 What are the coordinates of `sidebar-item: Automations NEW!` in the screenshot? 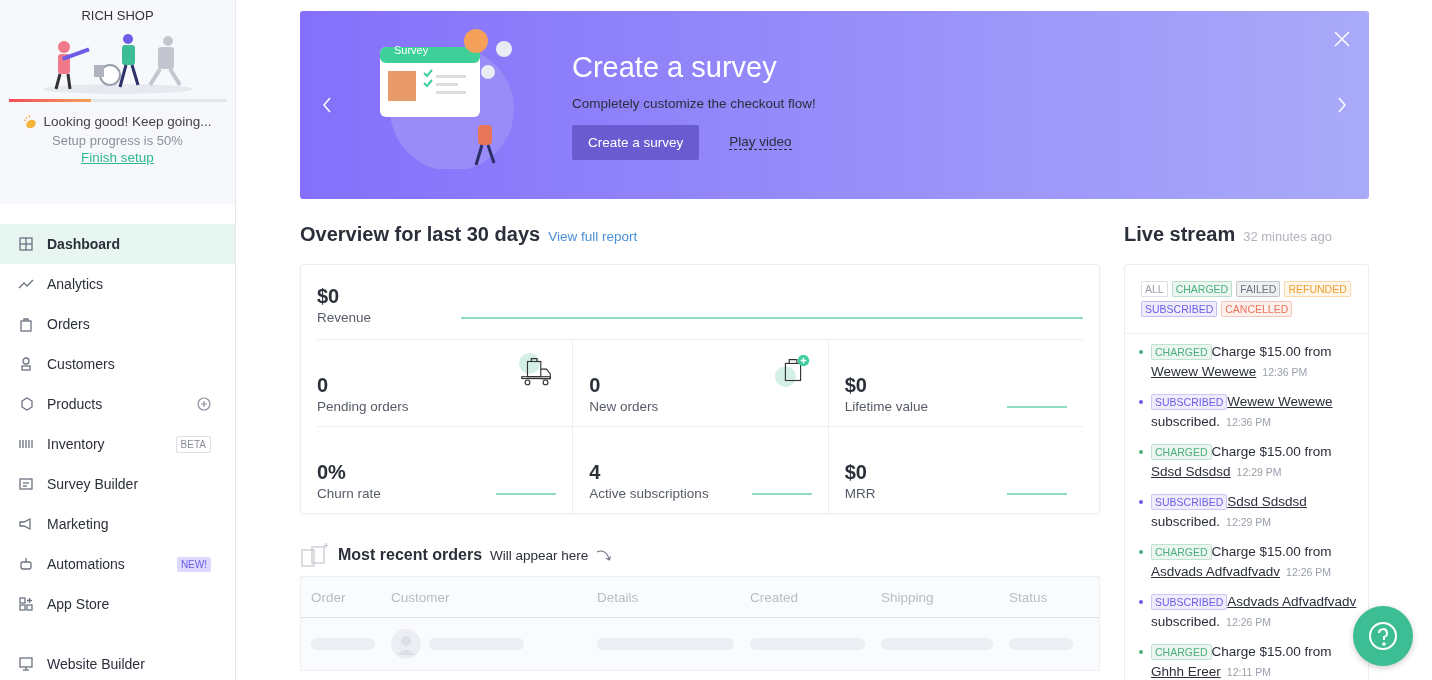 It's located at (117, 564).